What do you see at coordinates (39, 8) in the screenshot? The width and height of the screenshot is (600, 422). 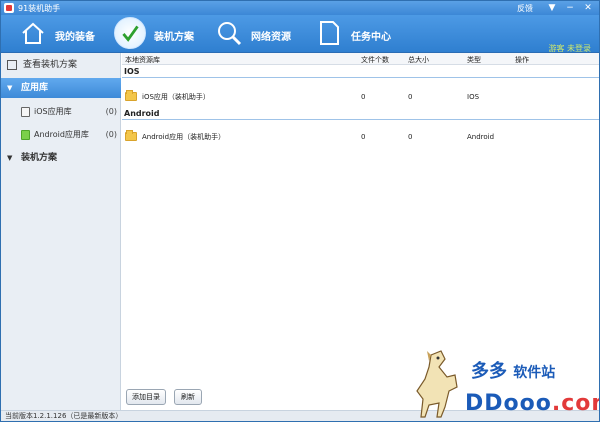 I see `window-title: 91装机助手` at bounding box center [39, 8].